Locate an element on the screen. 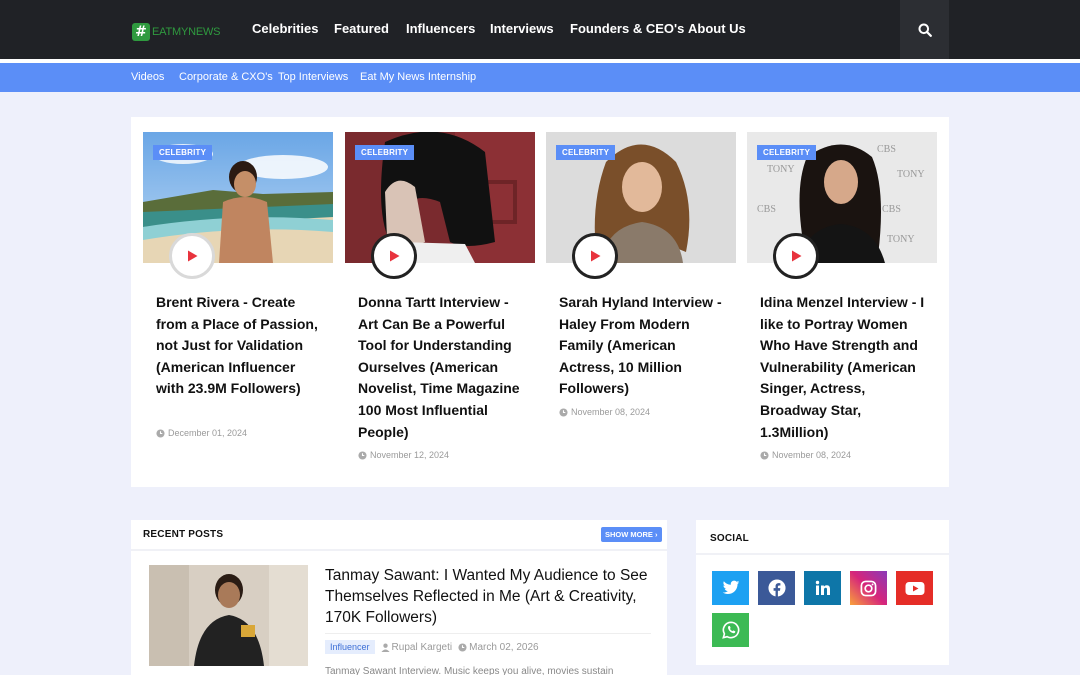  subnav-item-videos: Videos is located at coordinates (147, 77).